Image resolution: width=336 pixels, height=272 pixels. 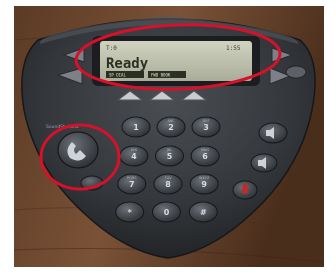 I want to click on keypad-key-digit: 8, so click(x=168, y=184).